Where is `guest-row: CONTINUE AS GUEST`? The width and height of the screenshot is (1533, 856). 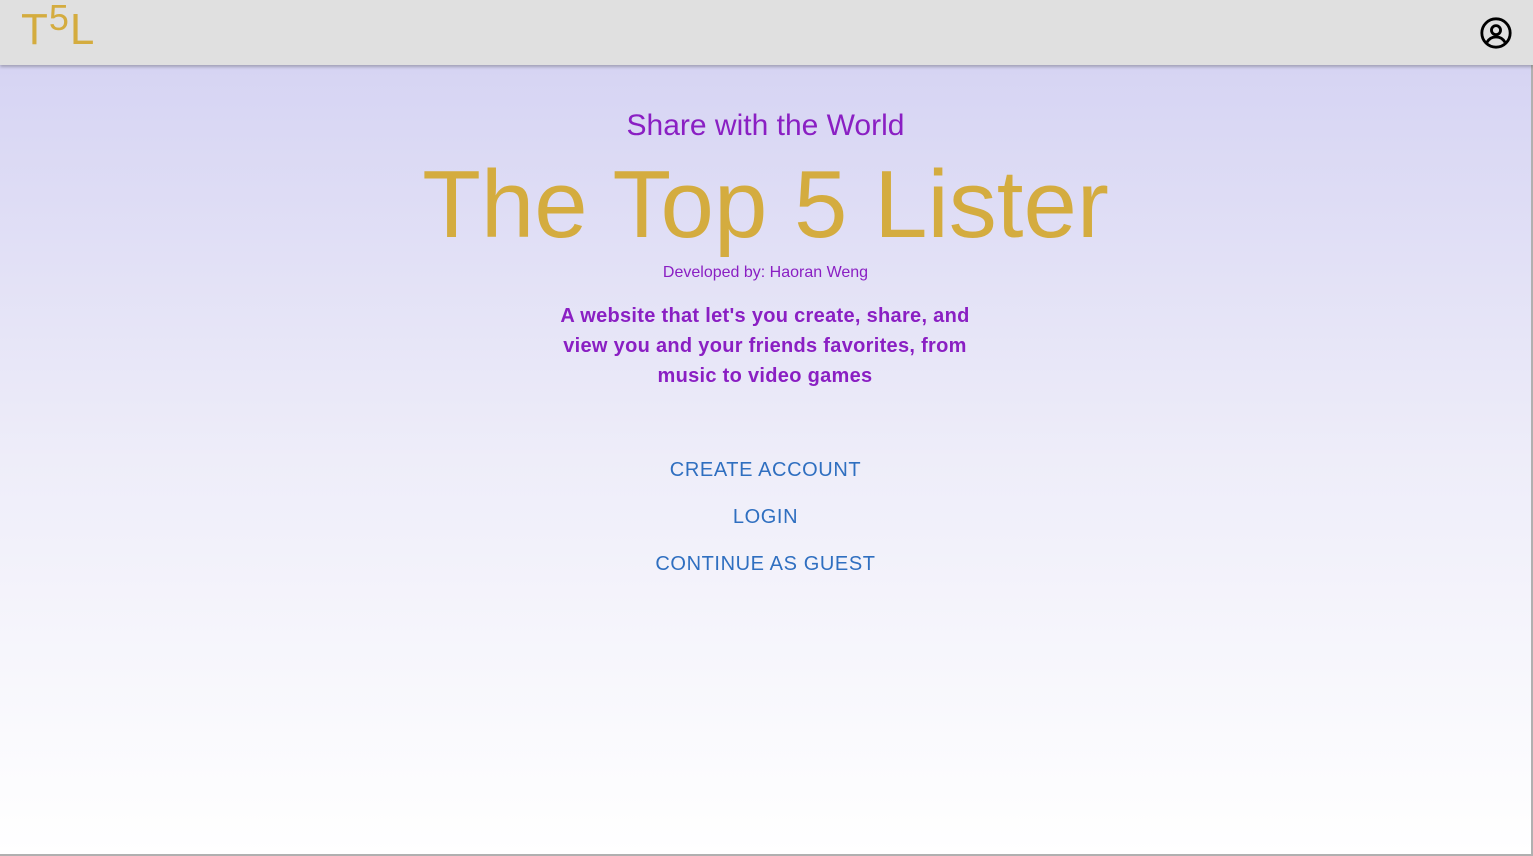 guest-row: CONTINUE AS GUEST is located at coordinates (765, 564).